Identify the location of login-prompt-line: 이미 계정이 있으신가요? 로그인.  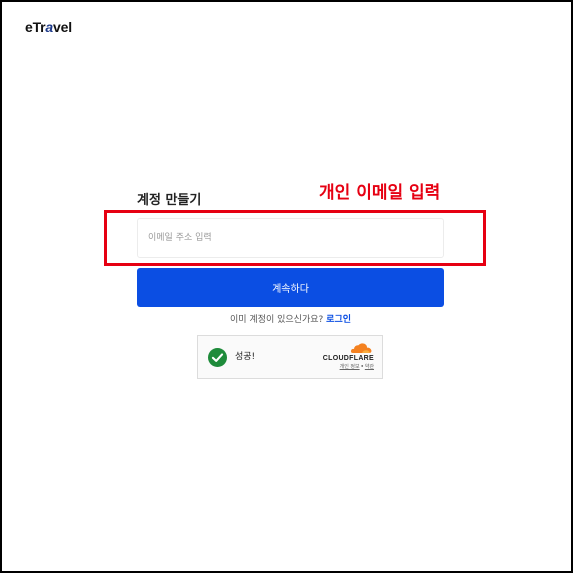
(290, 320).